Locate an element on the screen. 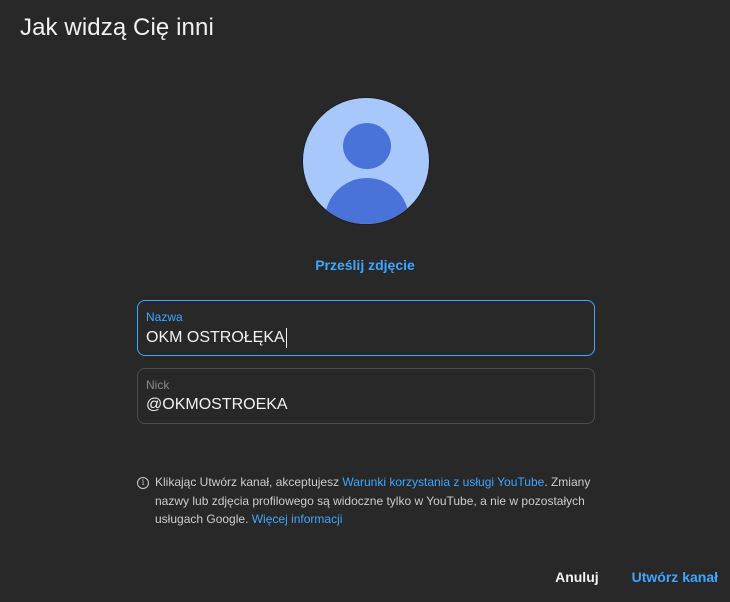  notice-text-before: Klikając Utwórz kanał, akceptujesz is located at coordinates (249, 482).